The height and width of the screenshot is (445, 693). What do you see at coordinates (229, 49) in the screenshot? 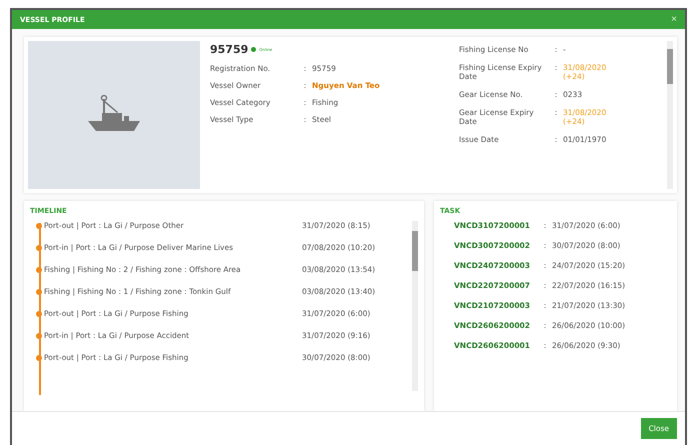
I see `vessel-number: 95759` at bounding box center [229, 49].